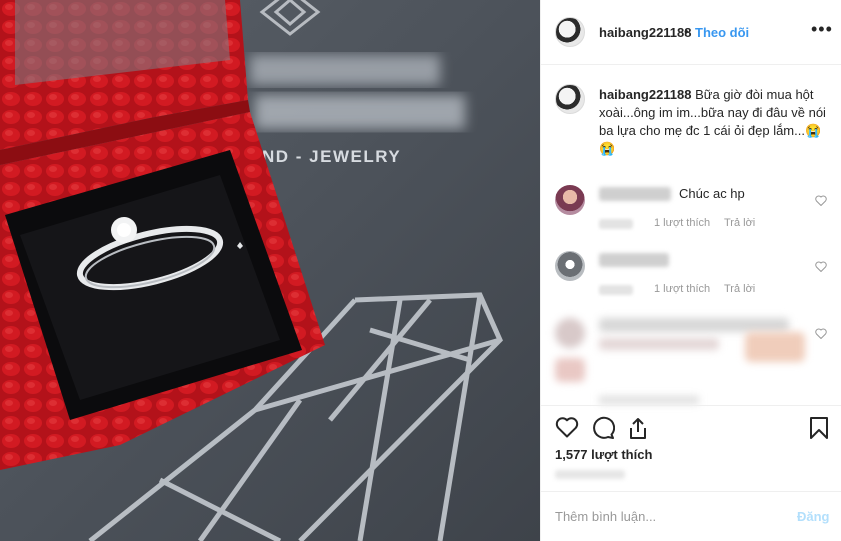 The image size is (841, 541). What do you see at coordinates (665, 516) in the screenshot?
I see `comment-input` at bounding box center [665, 516].